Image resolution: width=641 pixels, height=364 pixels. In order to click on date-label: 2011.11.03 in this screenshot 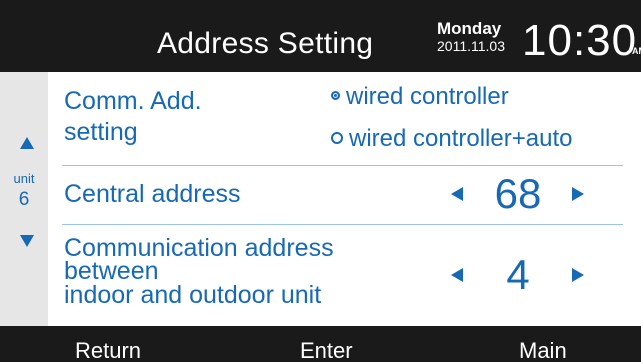, I will do `click(471, 46)`.